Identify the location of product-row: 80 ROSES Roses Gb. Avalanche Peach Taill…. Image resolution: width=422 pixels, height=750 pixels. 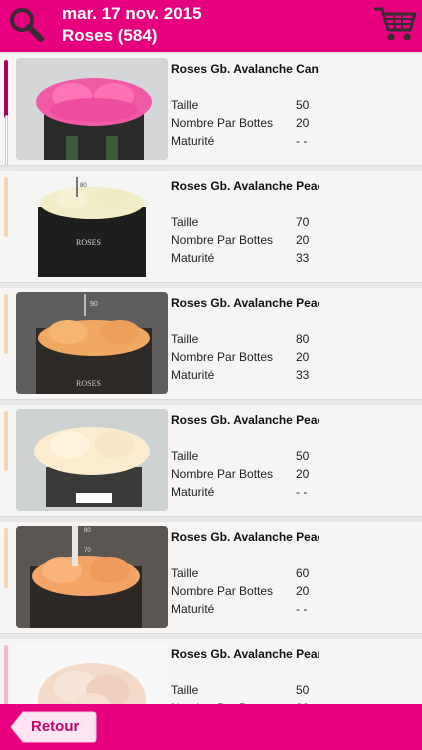
(211, 227).